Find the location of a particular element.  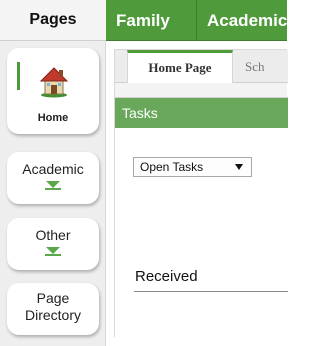

nav-item-label-line1: Page is located at coordinates (53, 298).